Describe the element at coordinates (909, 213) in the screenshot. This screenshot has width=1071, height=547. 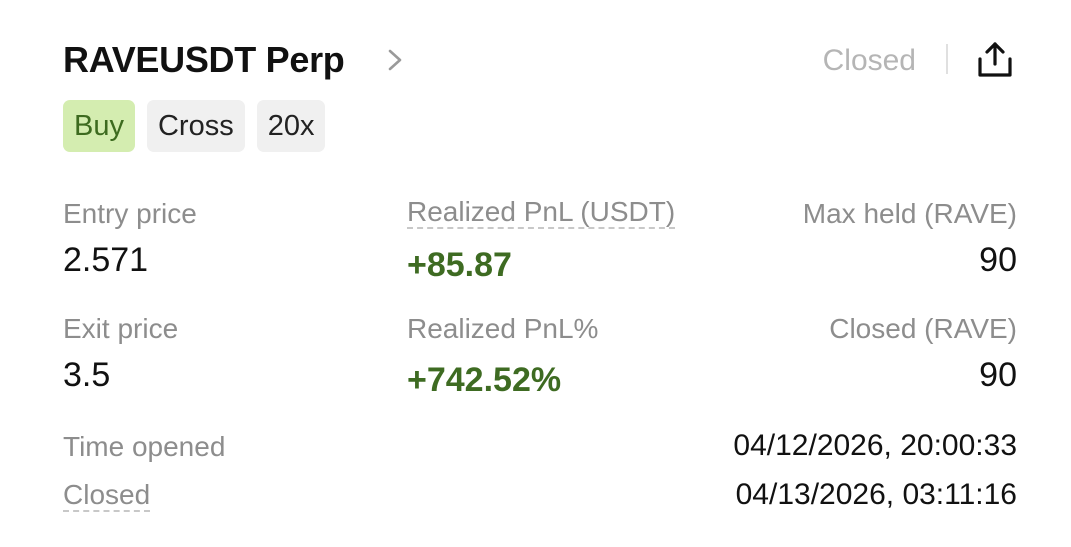
I see `max-held-label: Max held (RAVE)` at that location.